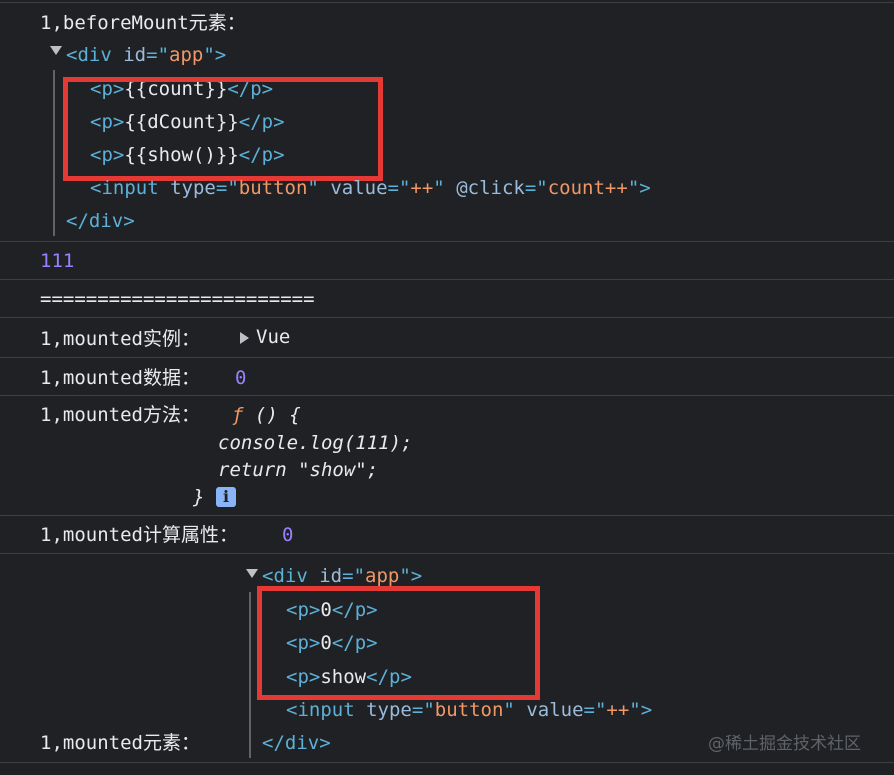 The width and height of the screenshot is (894, 775). I want to click on watermark: @稀土掘金技术社区, so click(784, 744).